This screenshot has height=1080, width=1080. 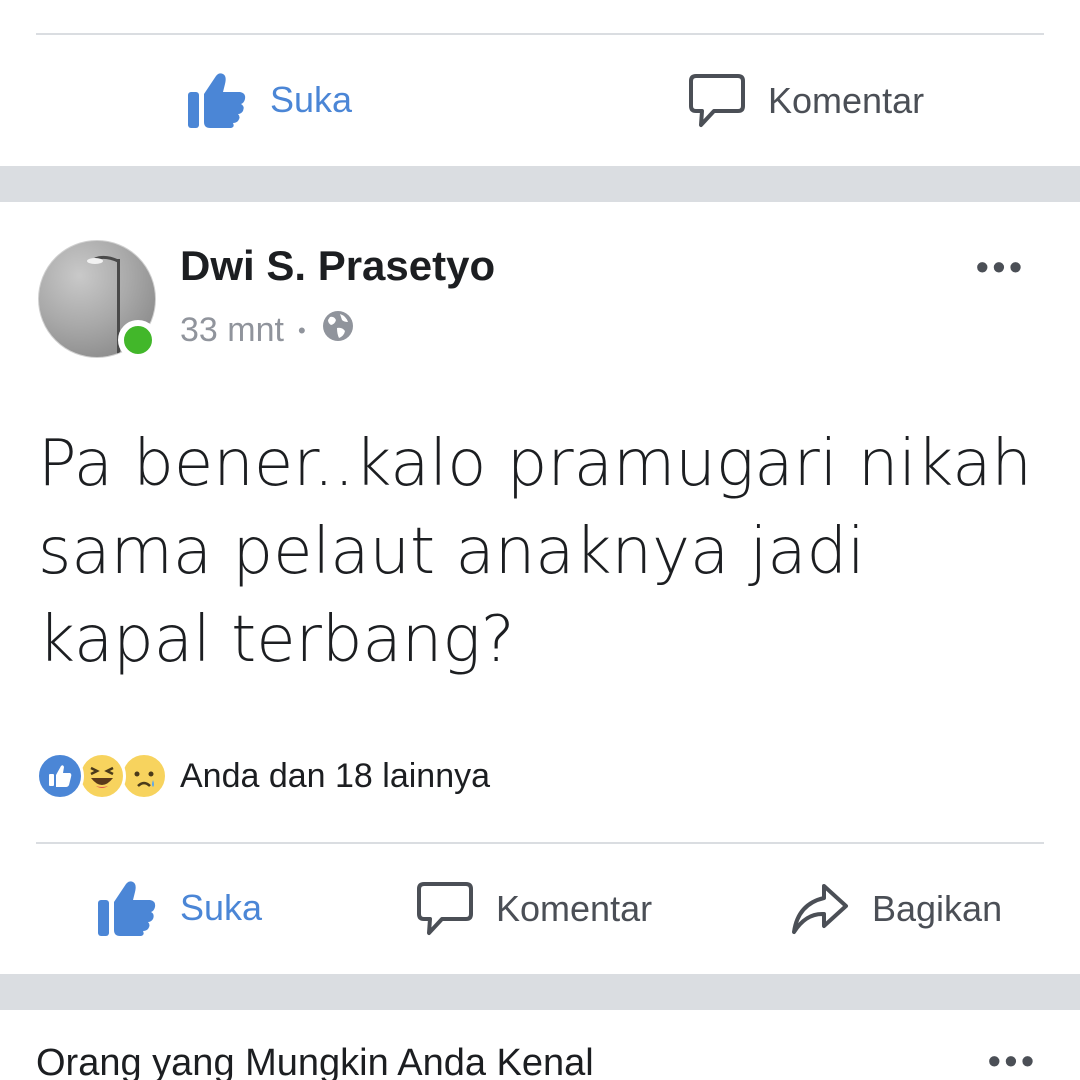 I want to click on people-you-may-know-title: Orang yang Mungkin Anda Kenal, so click(x=315, y=1061).